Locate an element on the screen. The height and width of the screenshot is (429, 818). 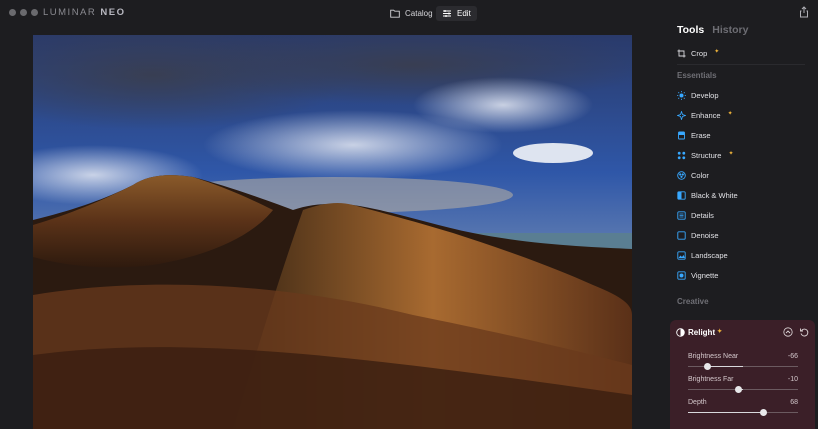
relight-label: Relight is located at coordinates (702, 332).